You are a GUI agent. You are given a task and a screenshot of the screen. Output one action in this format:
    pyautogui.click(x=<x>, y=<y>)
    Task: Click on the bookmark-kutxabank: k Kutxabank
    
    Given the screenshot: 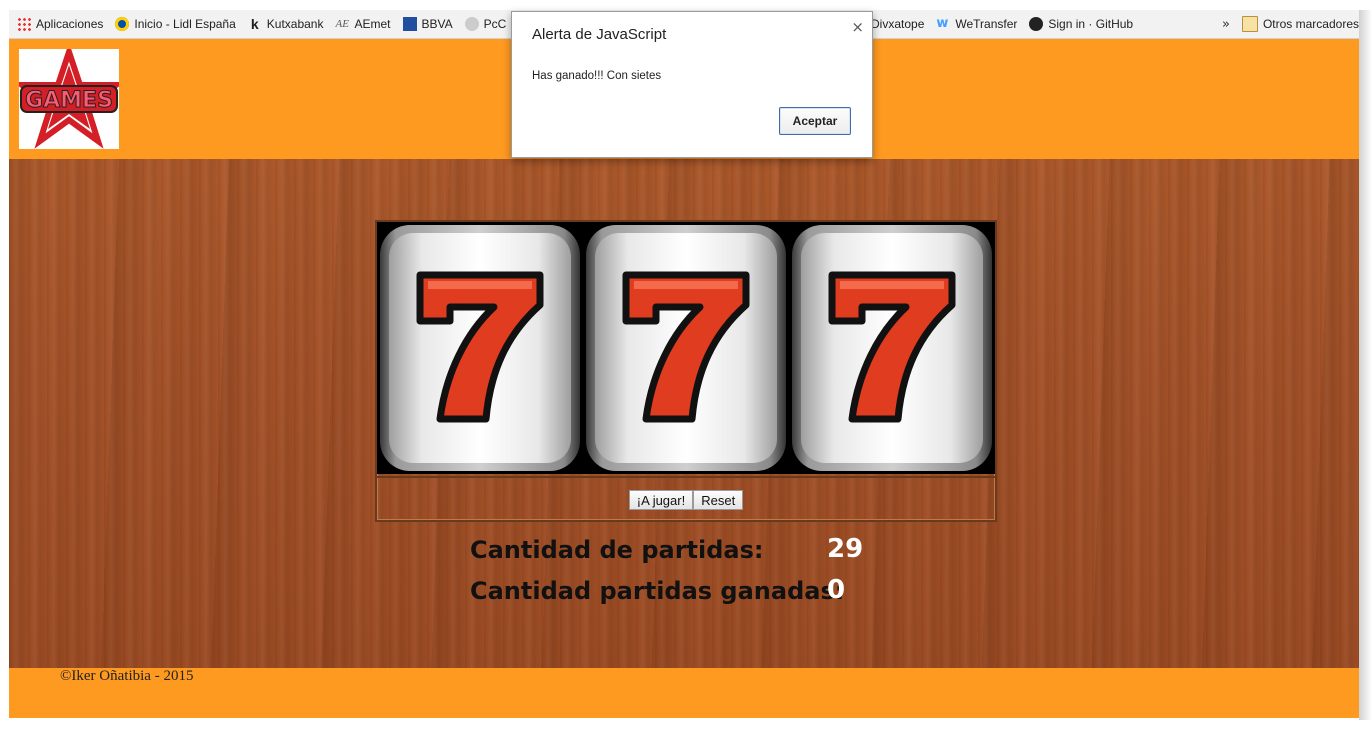 What is the action you would take?
    pyautogui.click(x=286, y=24)
    